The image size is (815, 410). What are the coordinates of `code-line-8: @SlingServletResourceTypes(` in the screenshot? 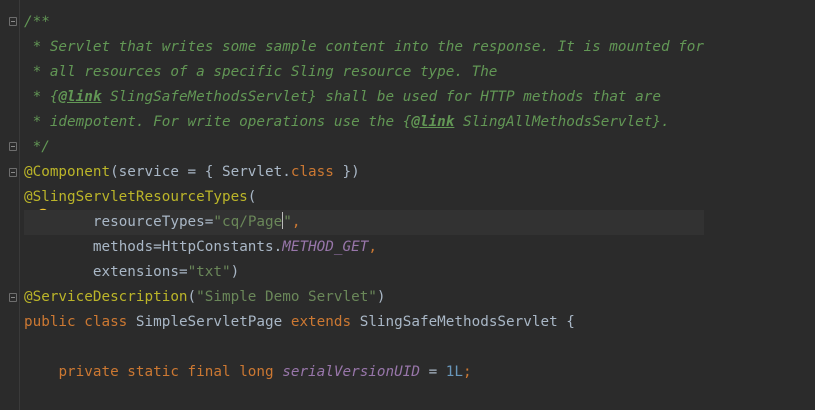 It's located at (364, 197).